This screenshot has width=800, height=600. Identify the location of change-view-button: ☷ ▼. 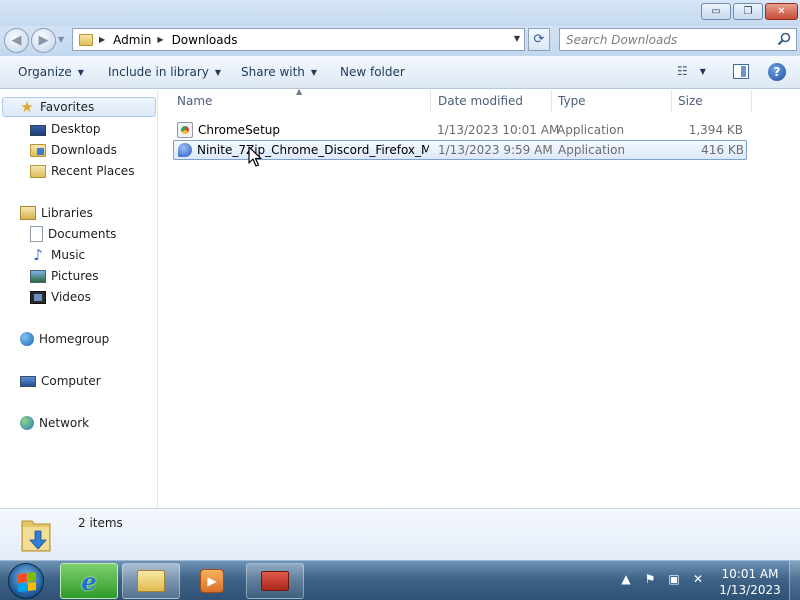
(691, 71).